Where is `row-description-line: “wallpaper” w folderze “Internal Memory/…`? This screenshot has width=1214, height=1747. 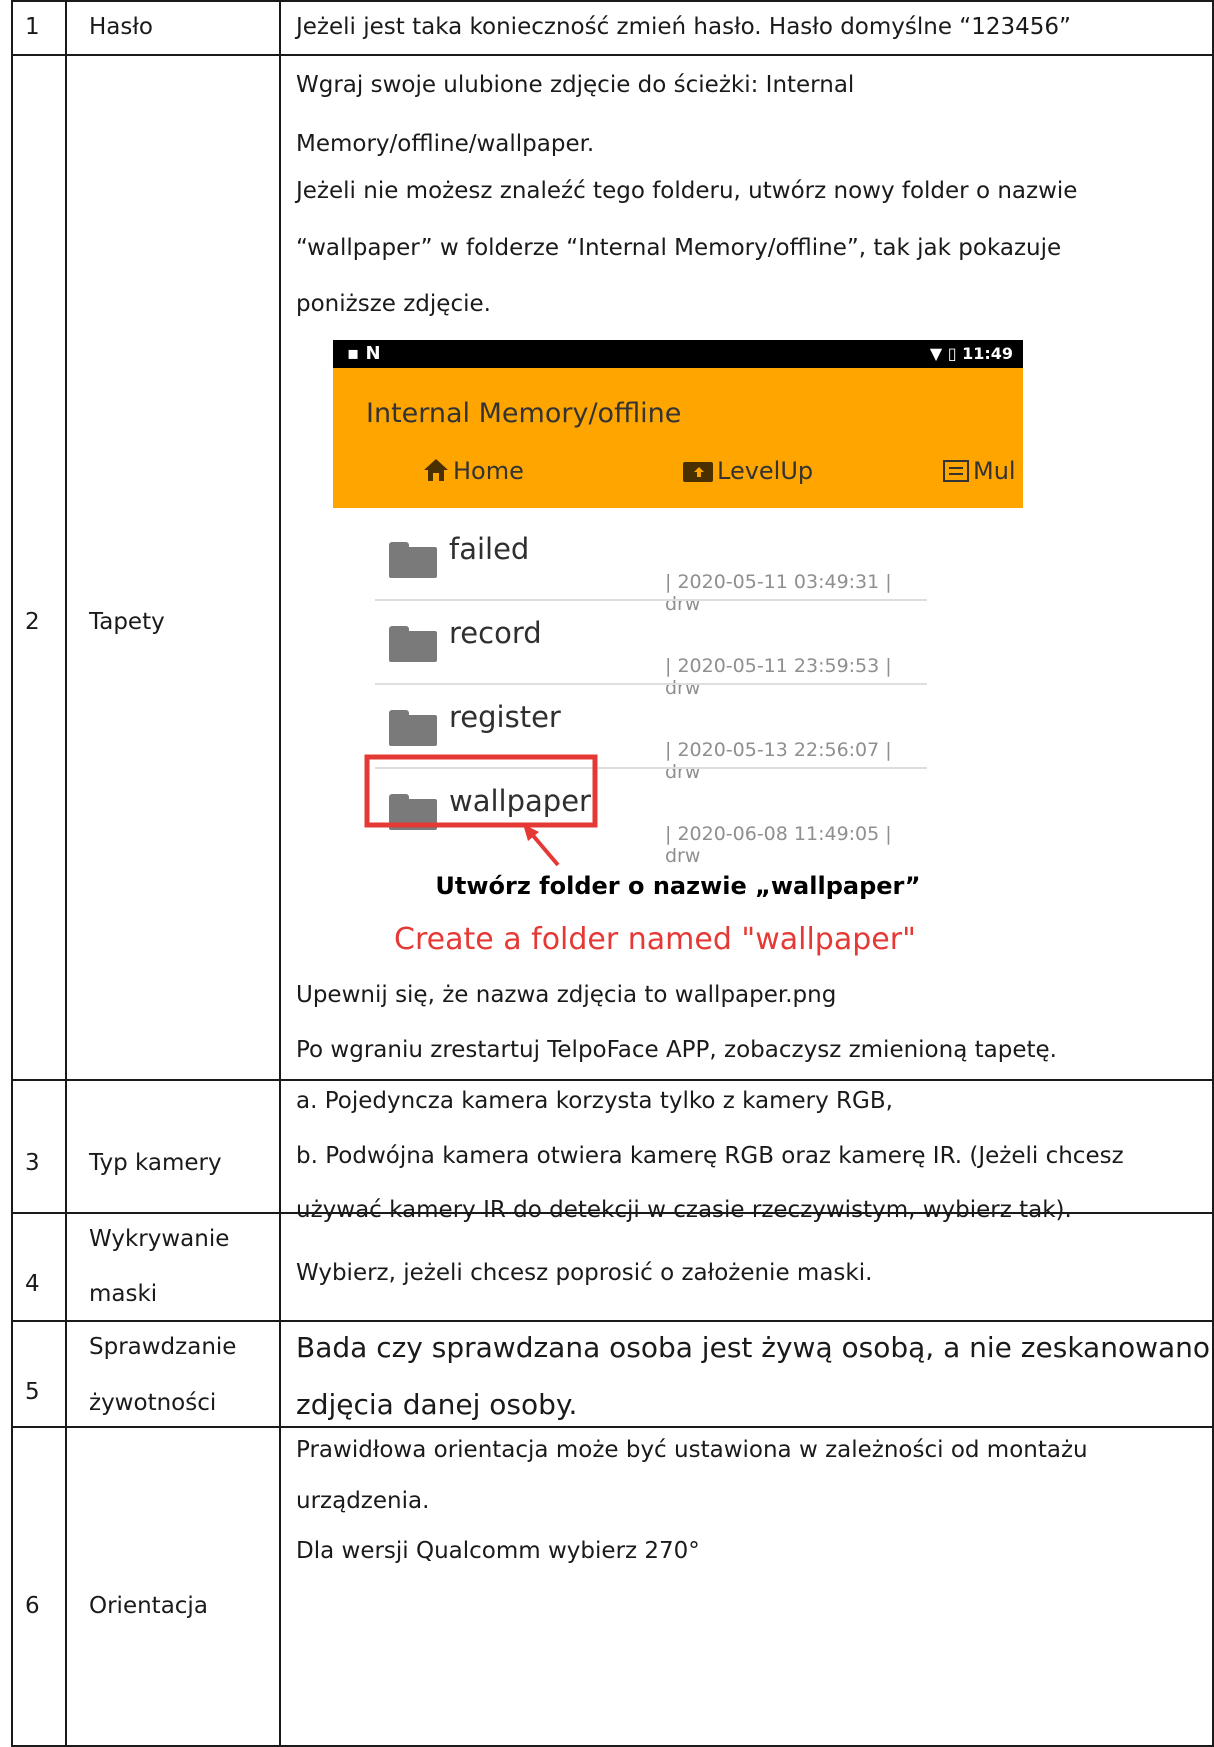
row-description-line: “wallpaper” w folderze “Internal Memory/… is located at coordinates (679, 248).